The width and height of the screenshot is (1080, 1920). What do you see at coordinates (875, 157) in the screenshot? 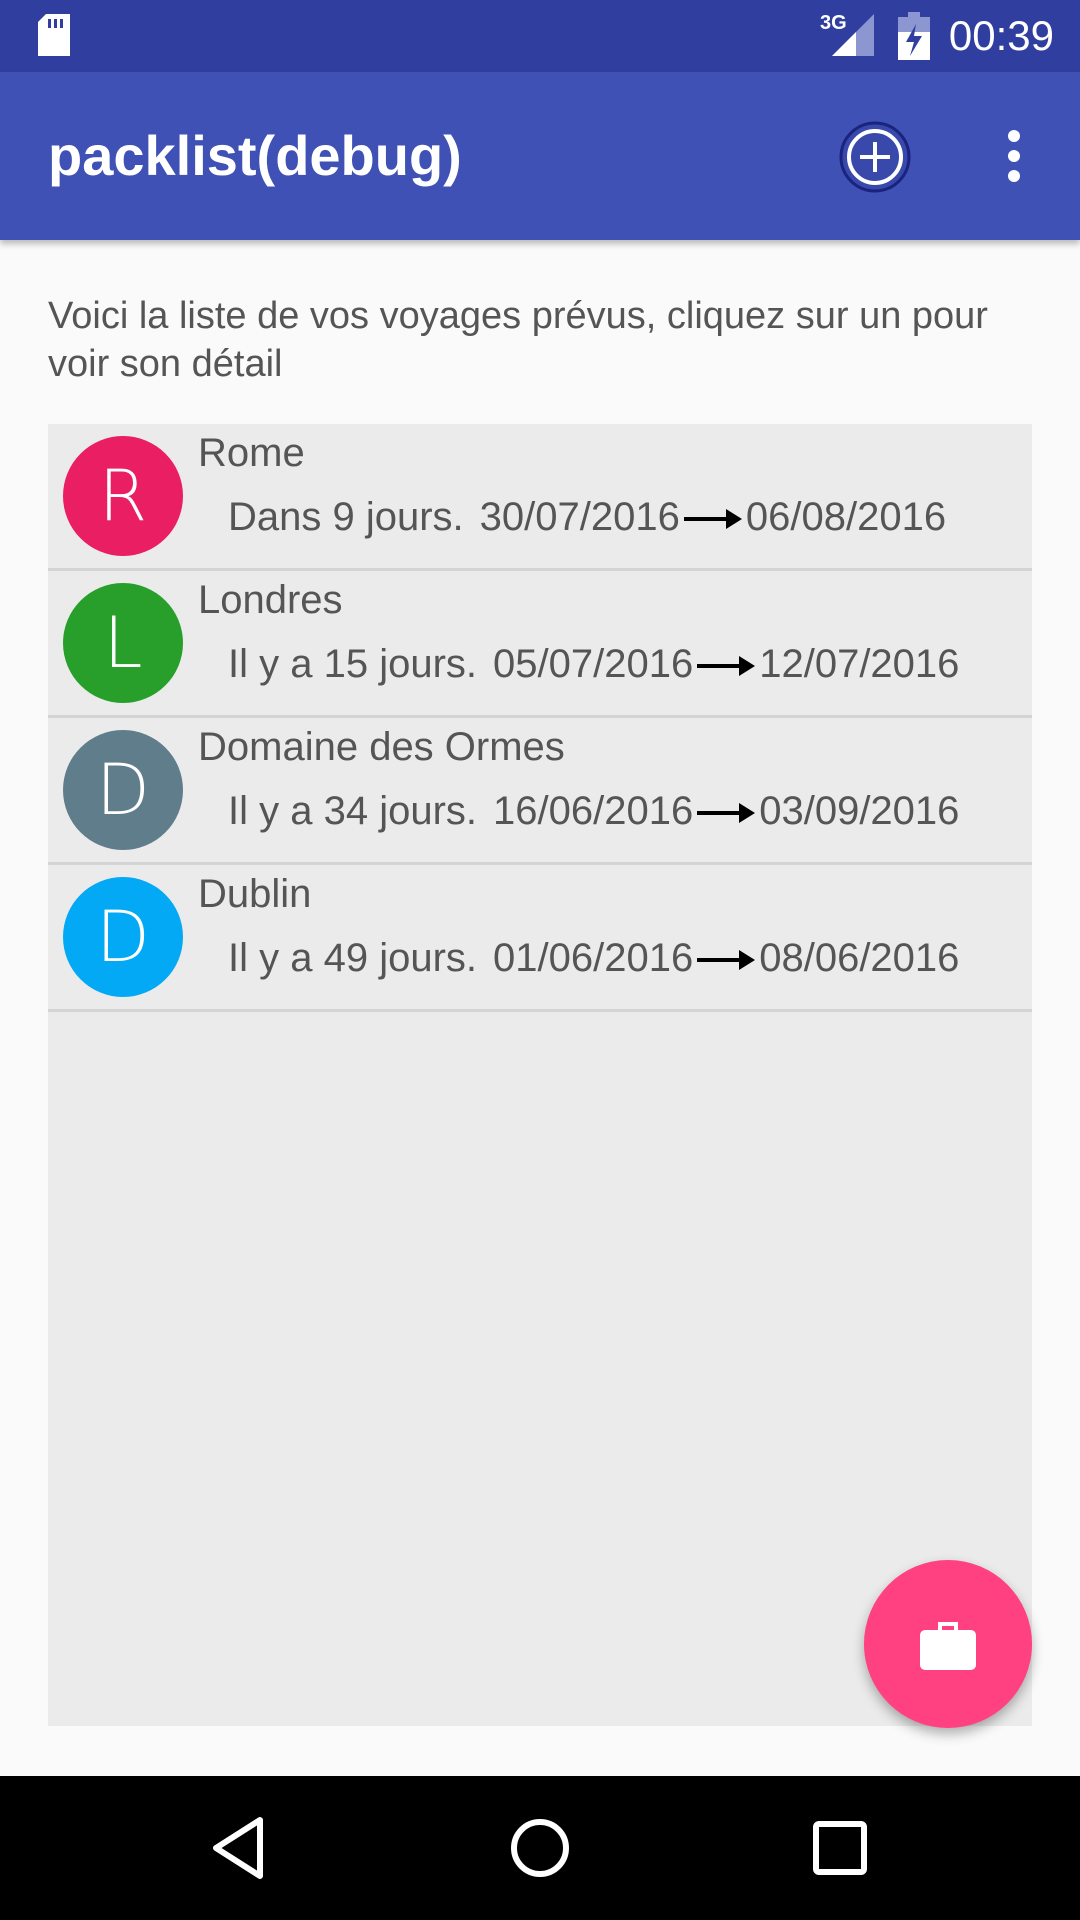
I see `add-trip-button` at bounding box center [875, 157].